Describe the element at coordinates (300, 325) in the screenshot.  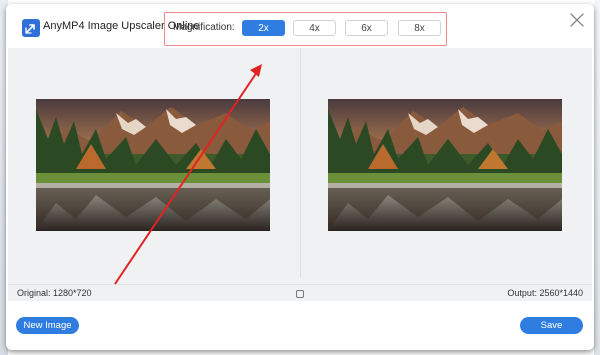
I see `dialog-footer: New Image Save` at that location.